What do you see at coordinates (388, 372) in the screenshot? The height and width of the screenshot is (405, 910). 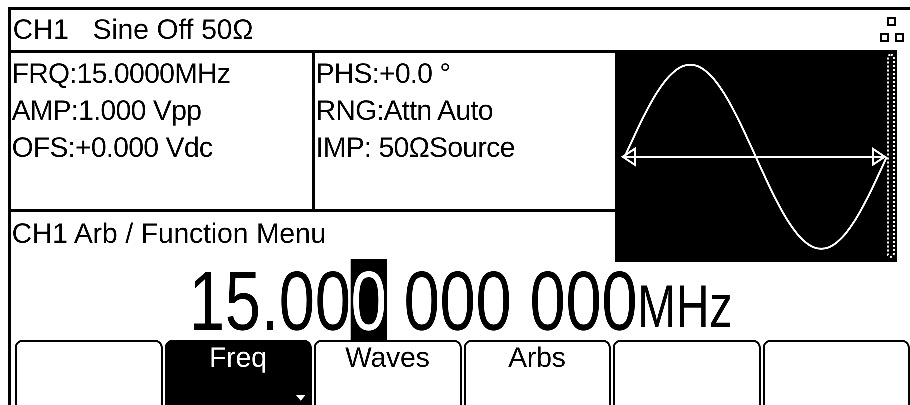 I see `softkey-tab: Waves` at bounding box center [388, 372].